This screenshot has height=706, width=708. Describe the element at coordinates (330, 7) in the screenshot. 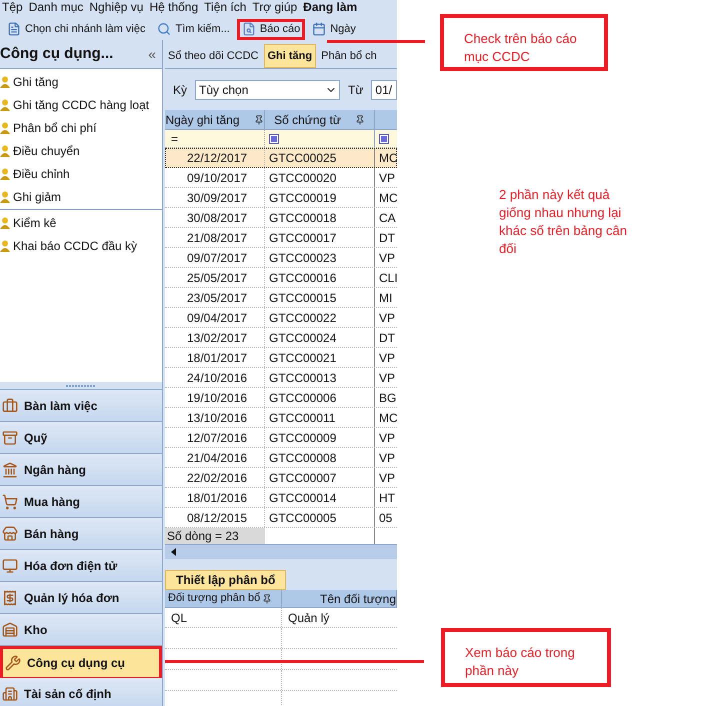

I see `menu-item: Đang làm` at that location.